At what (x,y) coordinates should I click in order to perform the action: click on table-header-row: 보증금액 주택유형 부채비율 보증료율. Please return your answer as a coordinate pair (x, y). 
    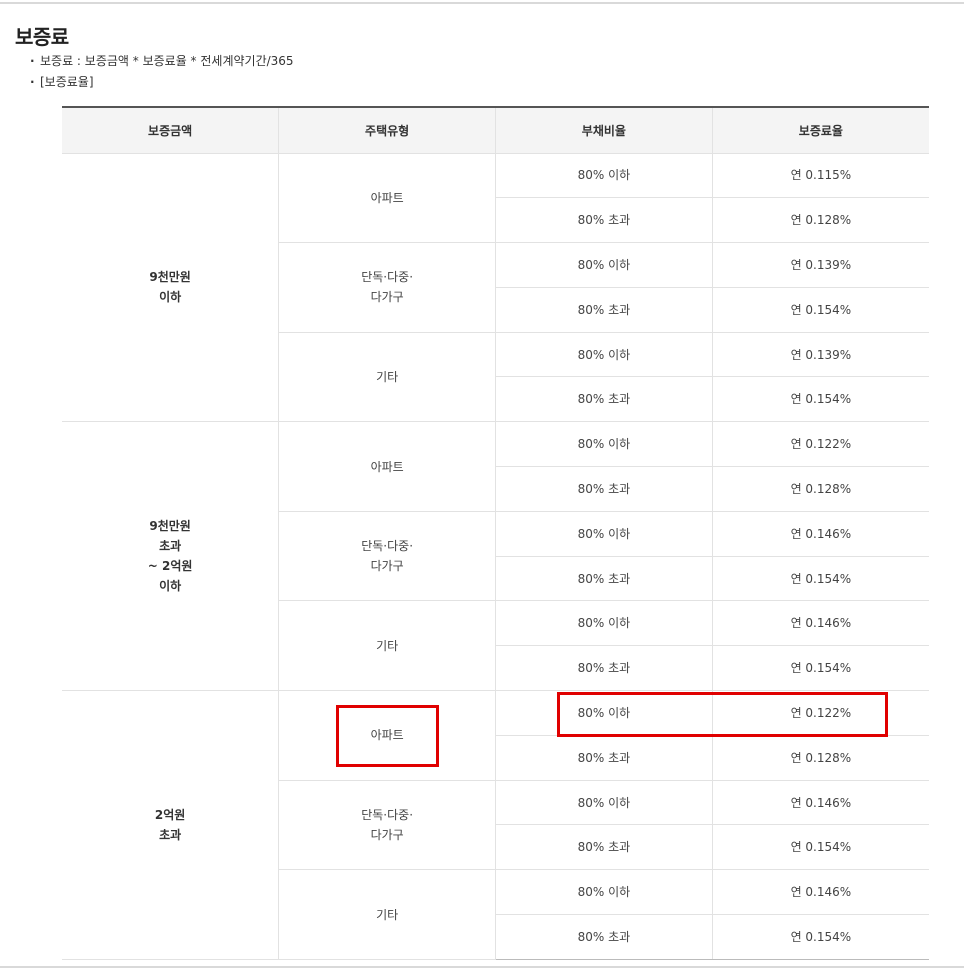
    Looking at the image, I should click on (495, 130).